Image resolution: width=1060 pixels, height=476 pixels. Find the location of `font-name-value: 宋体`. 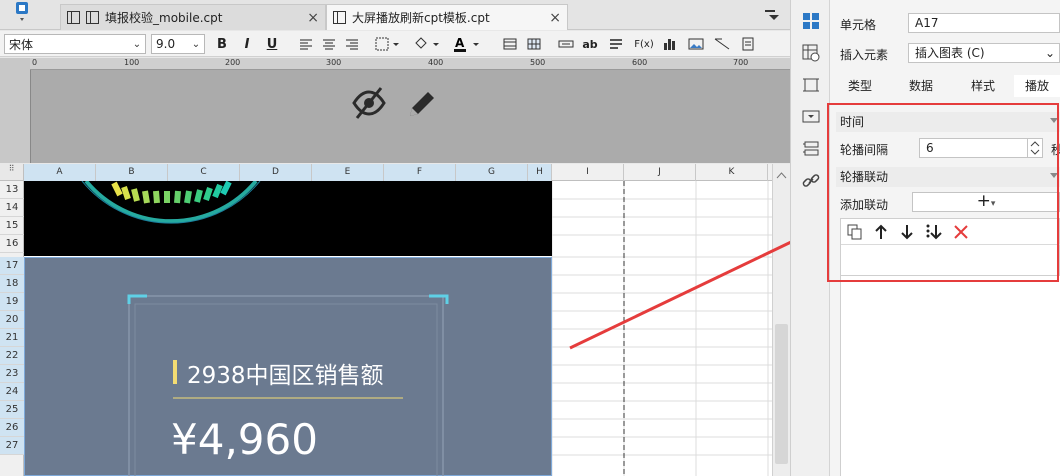

font-name-value: 宋体 is located at coordinates (21, 44).